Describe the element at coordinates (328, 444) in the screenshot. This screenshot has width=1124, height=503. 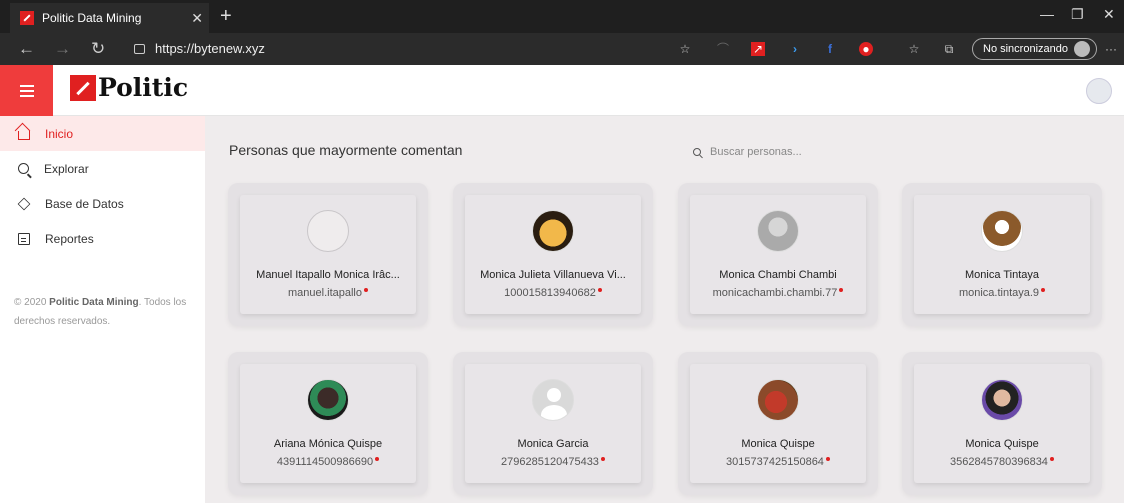
I see `person-name: Ariana Mónica Quispe` at that location.